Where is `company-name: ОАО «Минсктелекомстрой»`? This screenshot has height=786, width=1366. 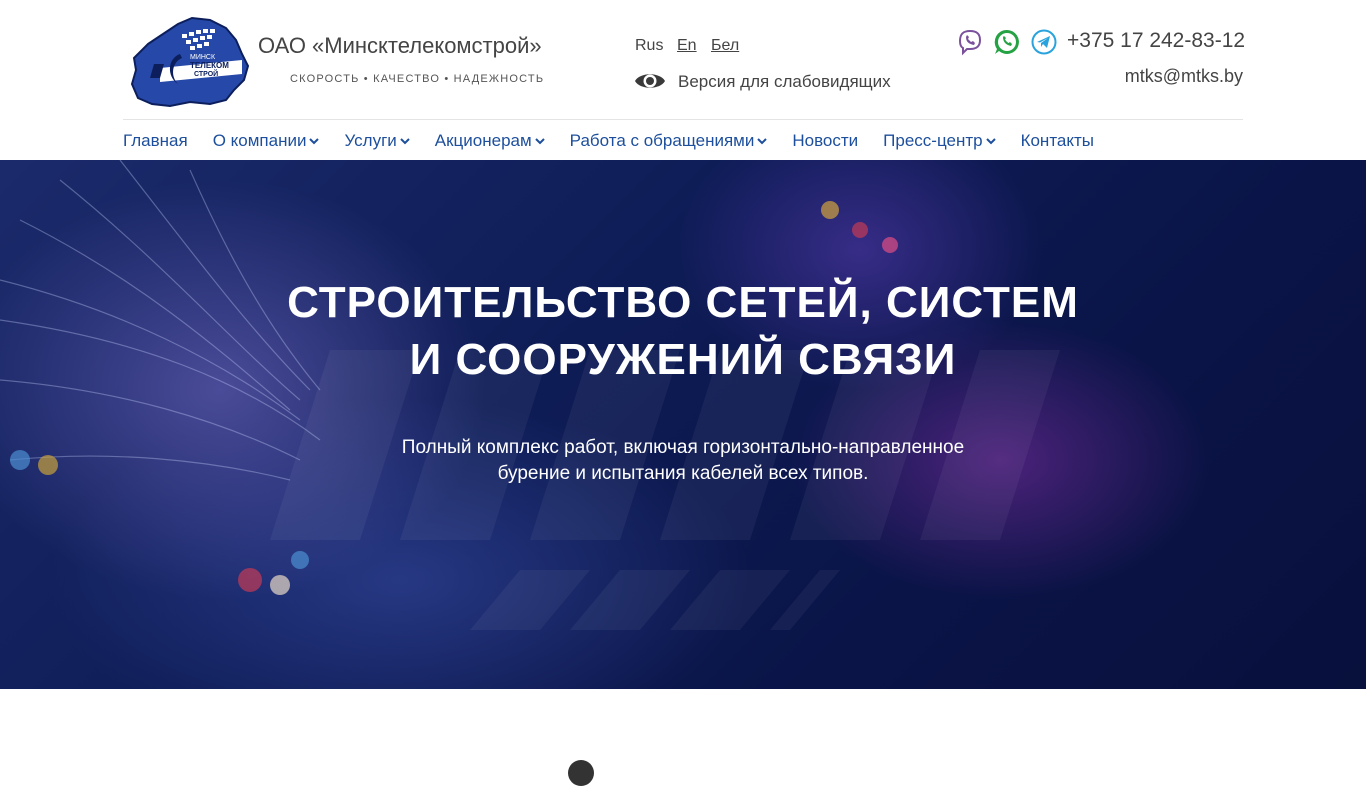
company-name: ОАО «Минсктелекомстрой» is located at coordinates (400, 45).